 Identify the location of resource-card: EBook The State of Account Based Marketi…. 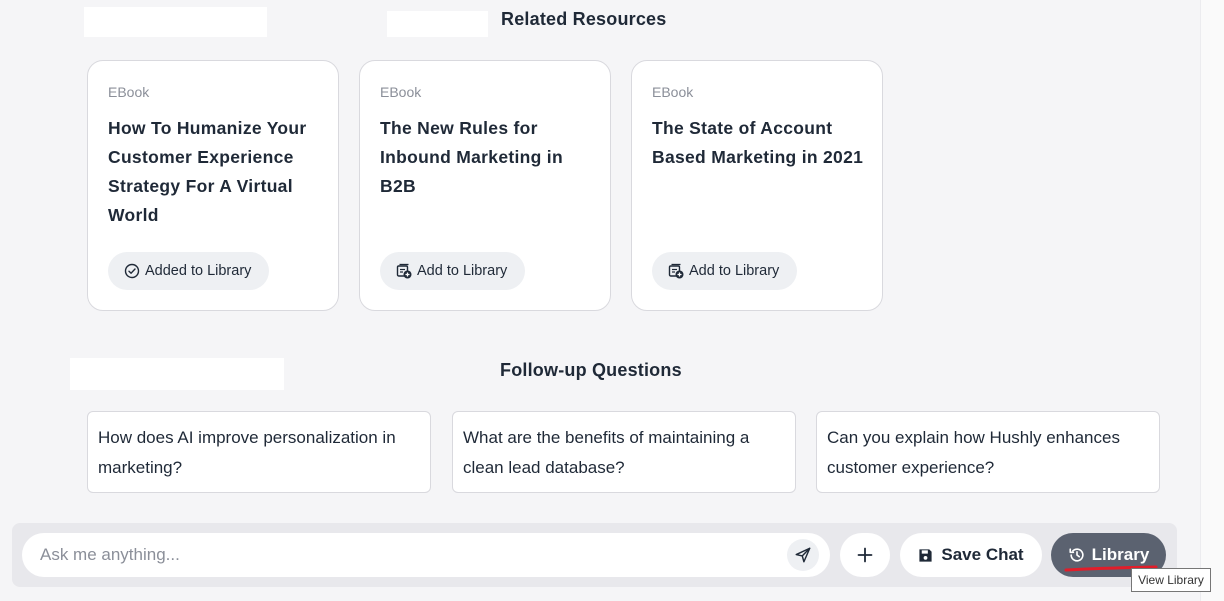
(757, 185).